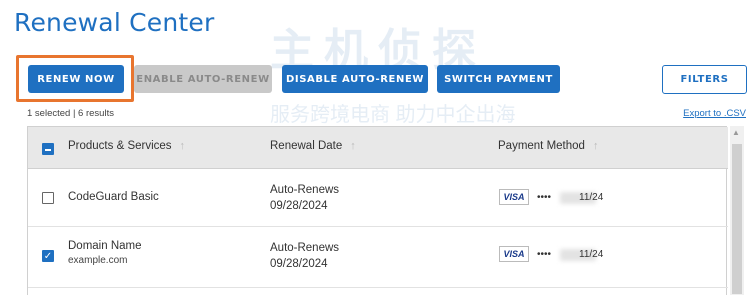 The height and width of the screenshot is (295, 752). I want to click on row-checkbox, so click(48, 198).